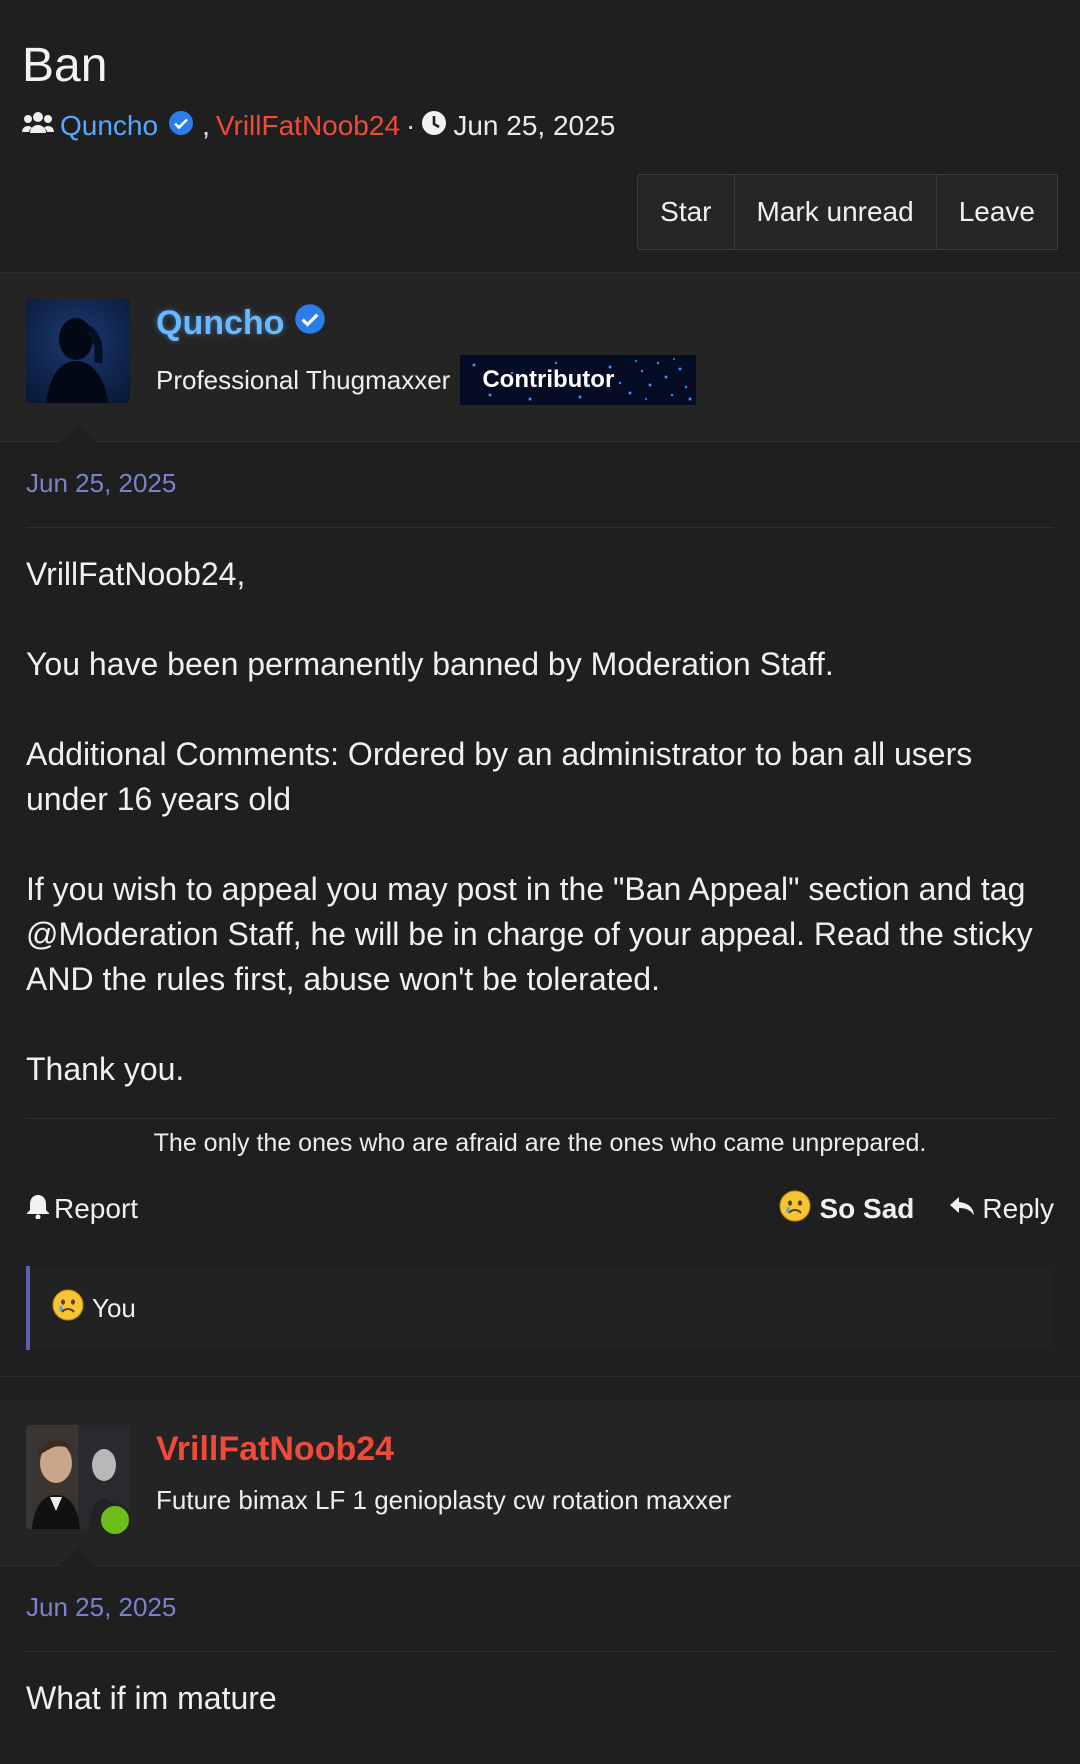  What do you see at coordinates (836, 212) in the screenshot?
I see `mark-unread-button: Mark unread` at bounding box center [836, 212].